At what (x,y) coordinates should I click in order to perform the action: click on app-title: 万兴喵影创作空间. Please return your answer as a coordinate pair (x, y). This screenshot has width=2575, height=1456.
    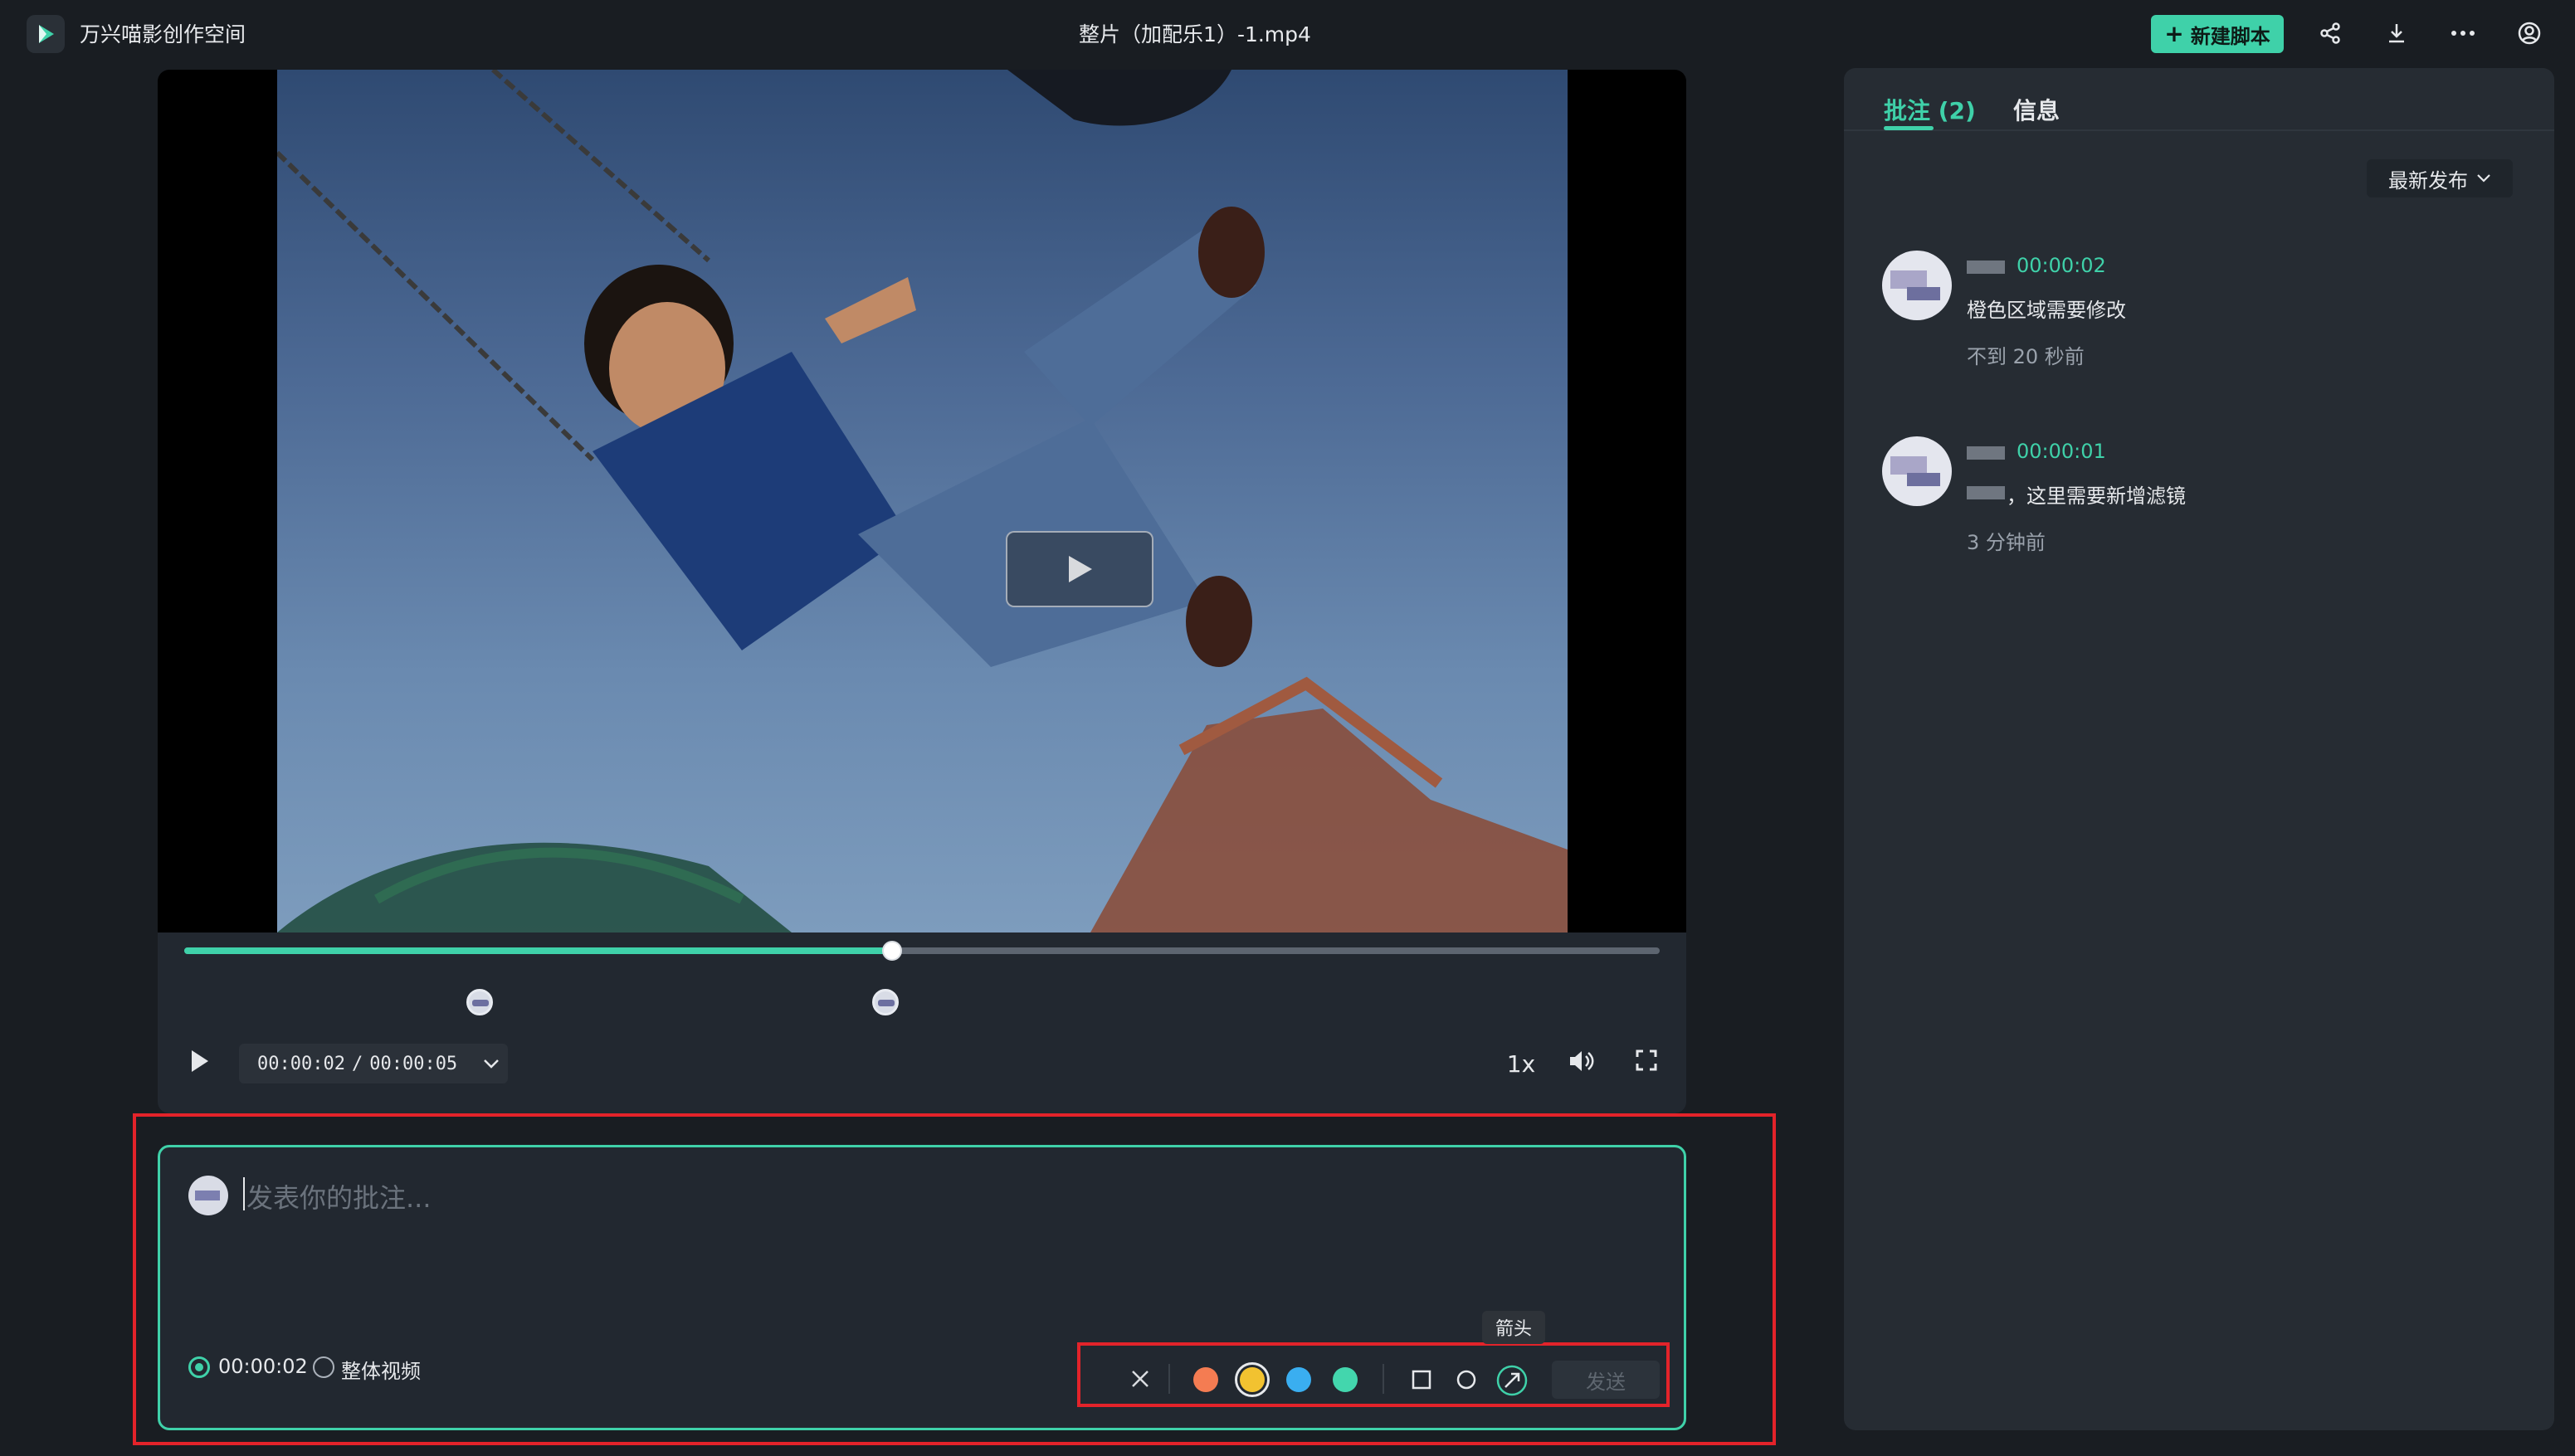
    Looking at the image, I should click on (163, 34).